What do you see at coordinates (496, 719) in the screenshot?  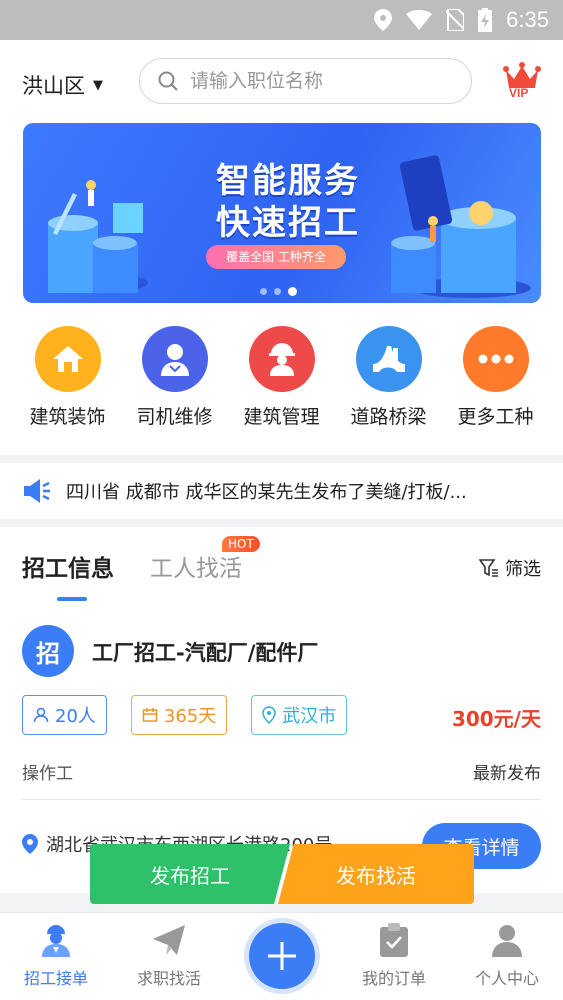 I see `salary: 300元/天` at bounding box center [496, 719].